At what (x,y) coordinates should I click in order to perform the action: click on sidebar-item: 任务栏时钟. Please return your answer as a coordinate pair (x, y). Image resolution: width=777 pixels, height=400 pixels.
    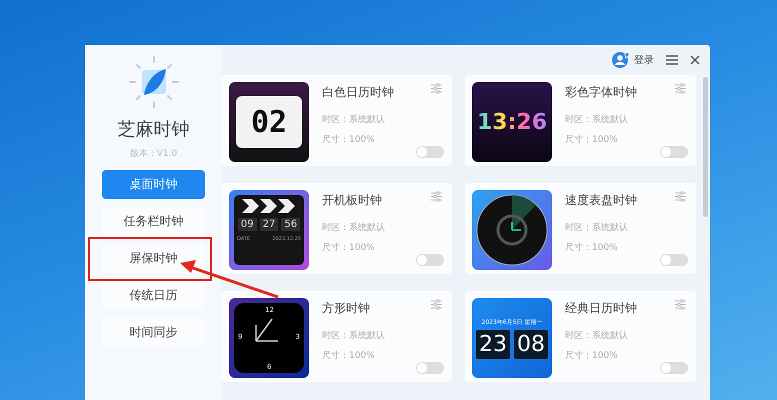
    Looking at the image, I should click on (153, 221).